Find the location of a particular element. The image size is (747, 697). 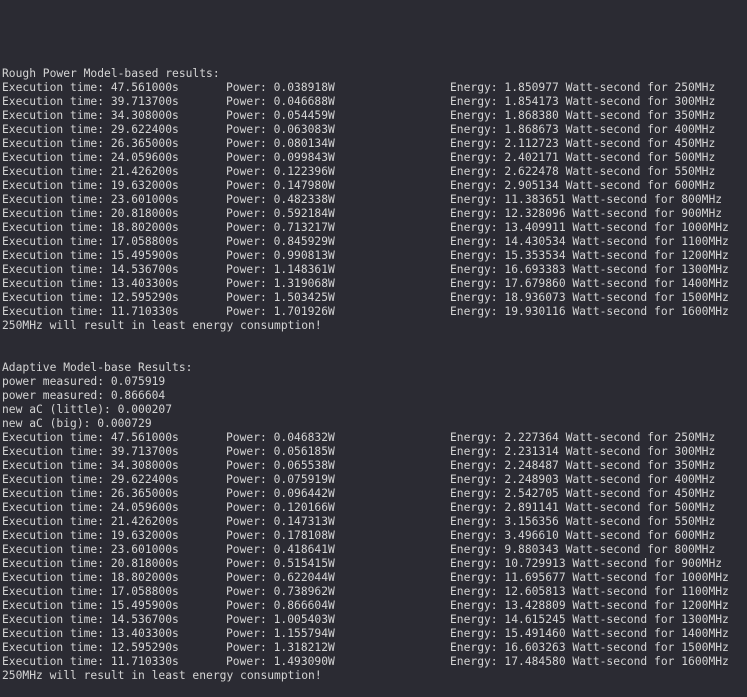

execution-time: Execution time: 11.710330s is located at coordinates (90, 311).